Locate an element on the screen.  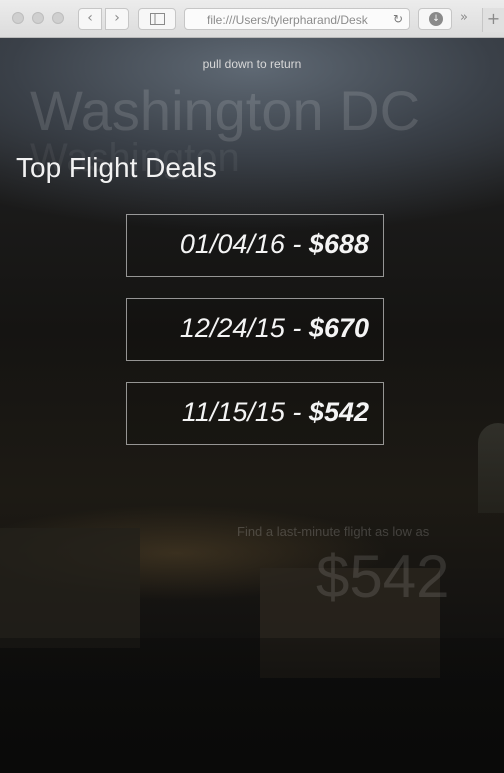
downloads-button: ↓ is located at coordinates (435, 19).